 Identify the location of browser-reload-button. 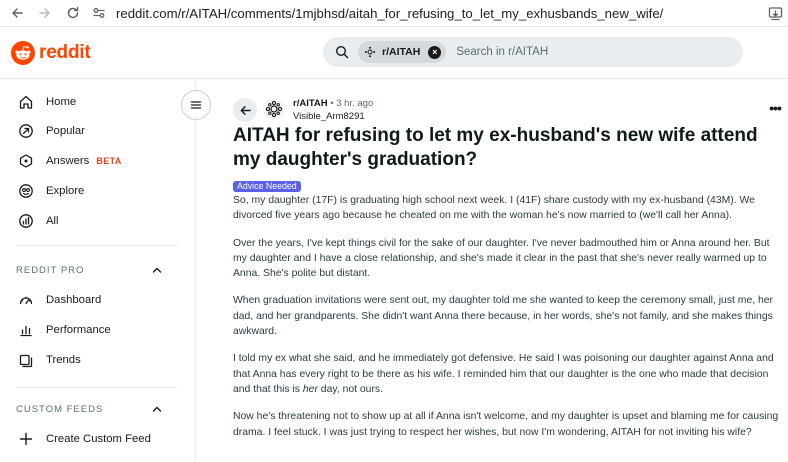
(73, 13).